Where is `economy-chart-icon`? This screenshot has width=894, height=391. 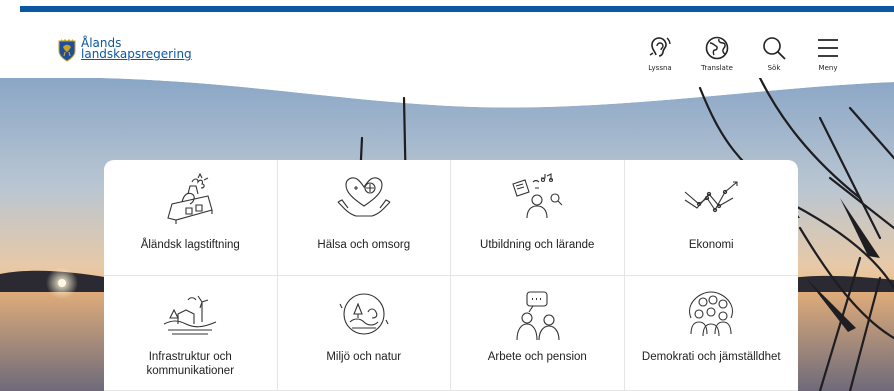 economy-chart-icon is located at coordinates (711, 197).